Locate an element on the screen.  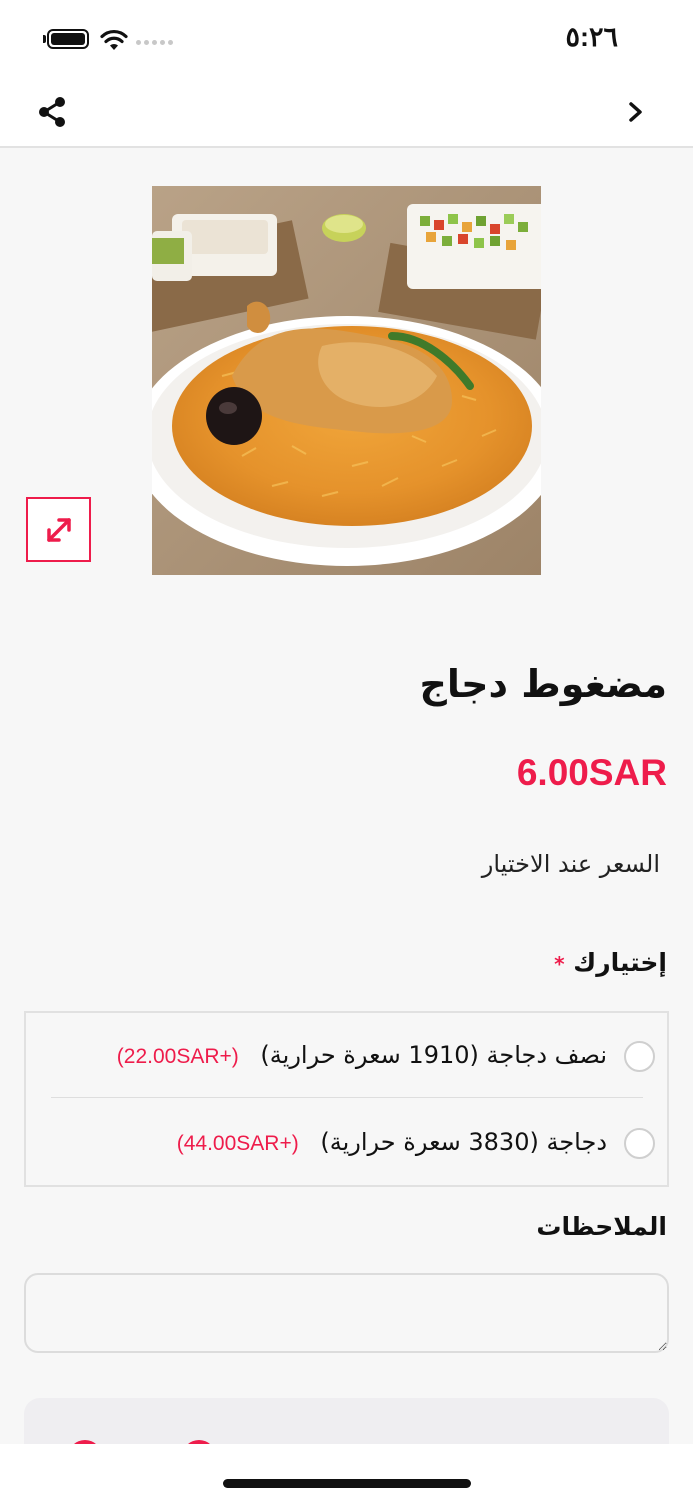
status-time: ٥:٢٦ is located at coordinates (591, 37).